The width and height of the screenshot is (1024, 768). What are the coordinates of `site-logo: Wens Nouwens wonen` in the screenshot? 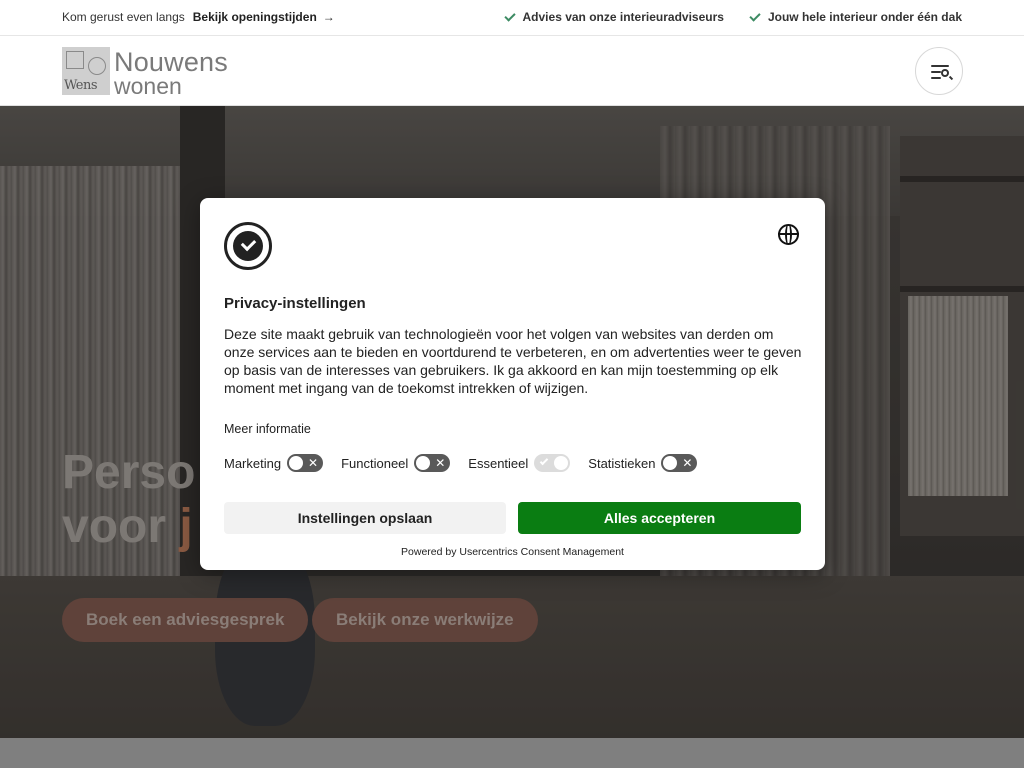 It's located at (149, 73).